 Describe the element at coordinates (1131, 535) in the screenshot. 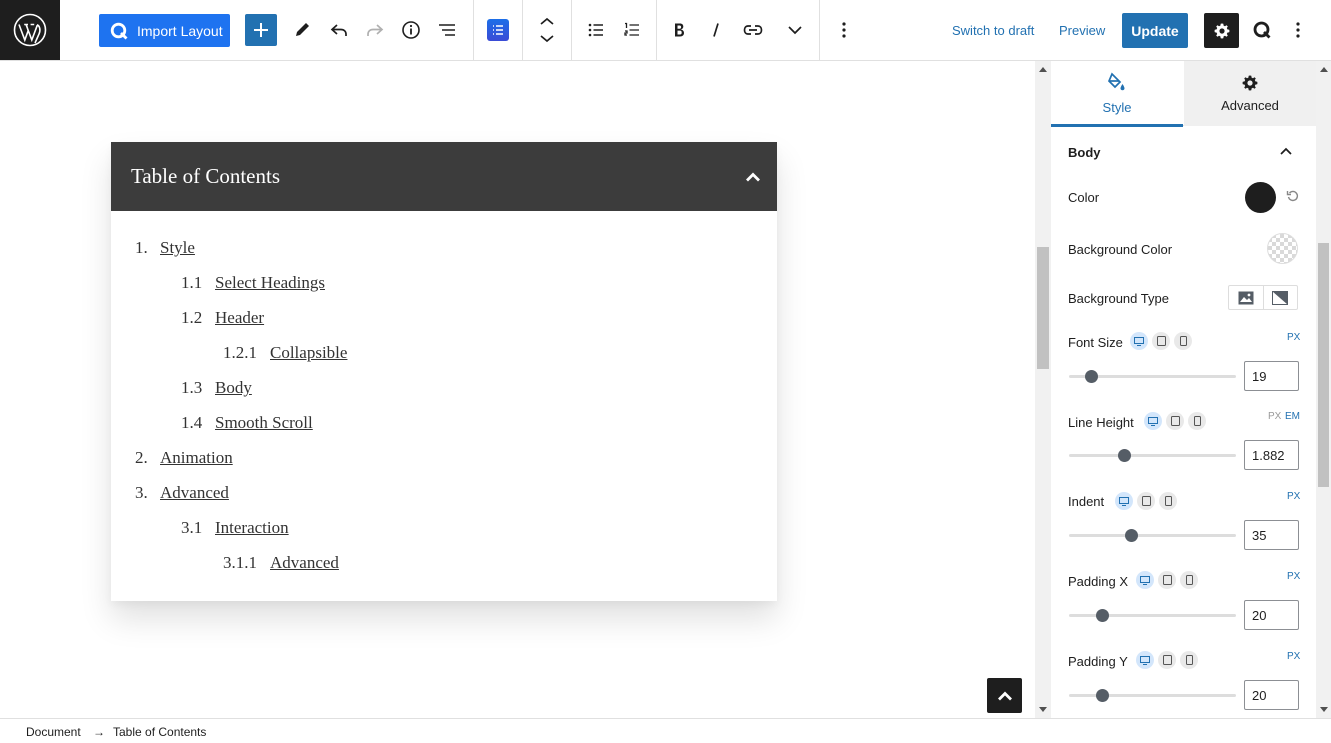

I see `indent-slider-knob` at that location.